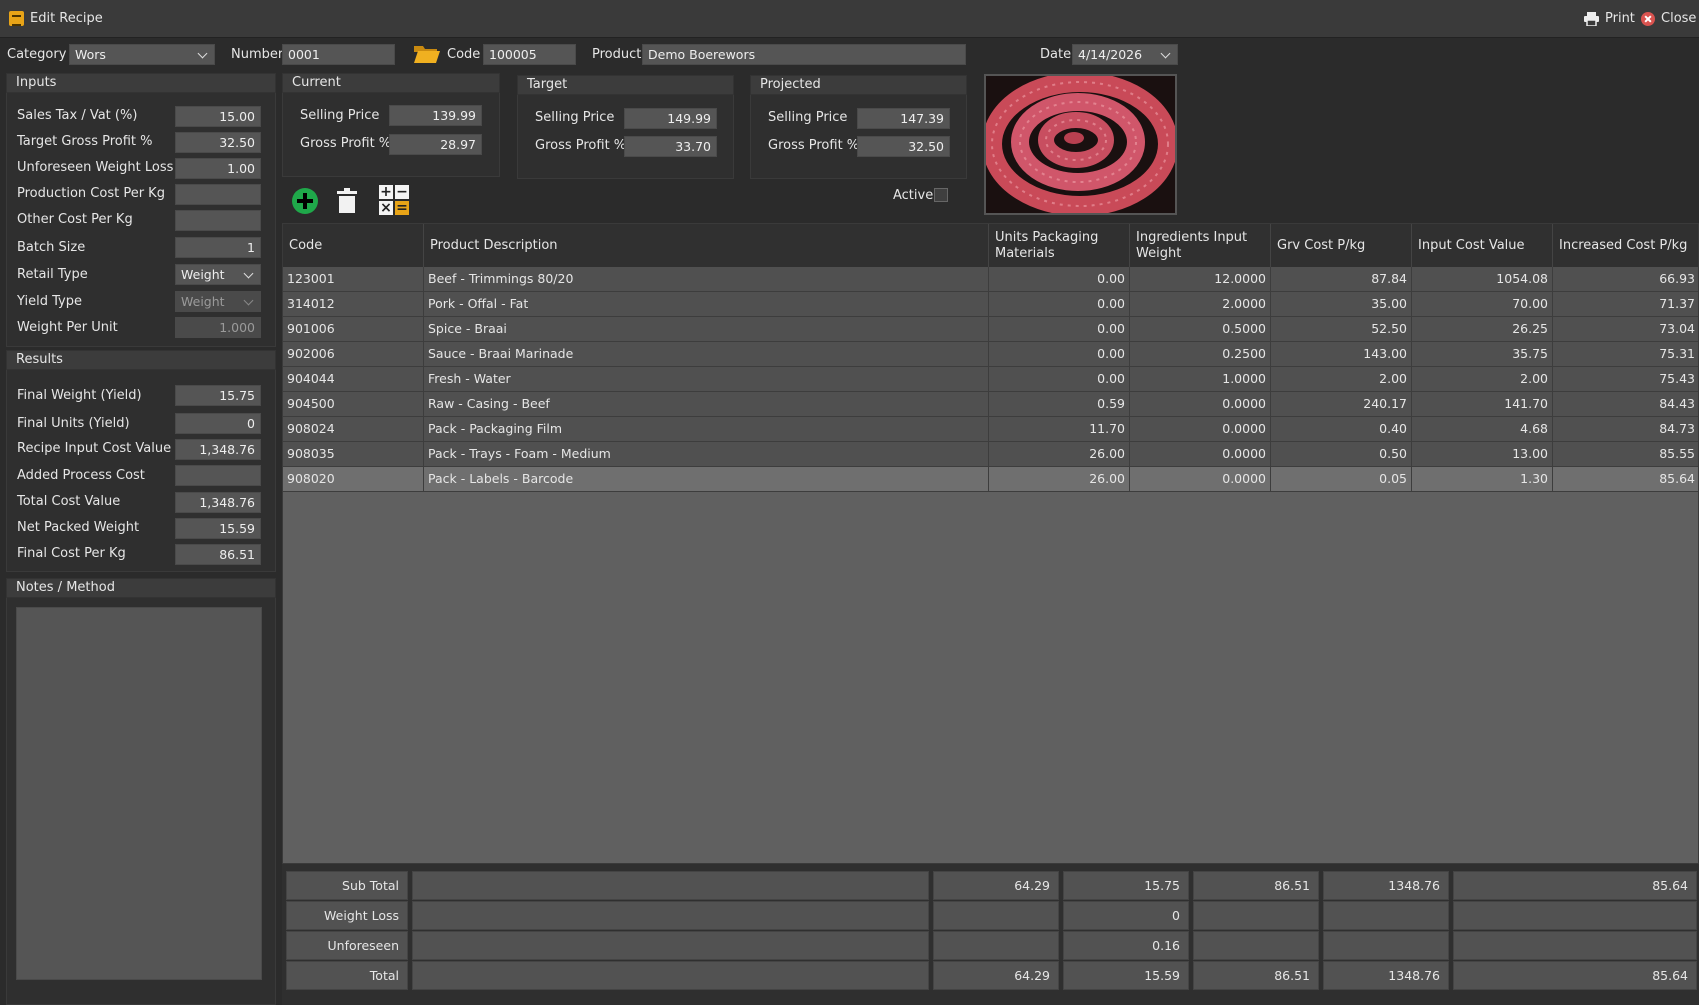 The height and width of the screenshot is (1005, 1699). I want to click on table-cell: Pack - Labels - Barcode, so click(706, 479).